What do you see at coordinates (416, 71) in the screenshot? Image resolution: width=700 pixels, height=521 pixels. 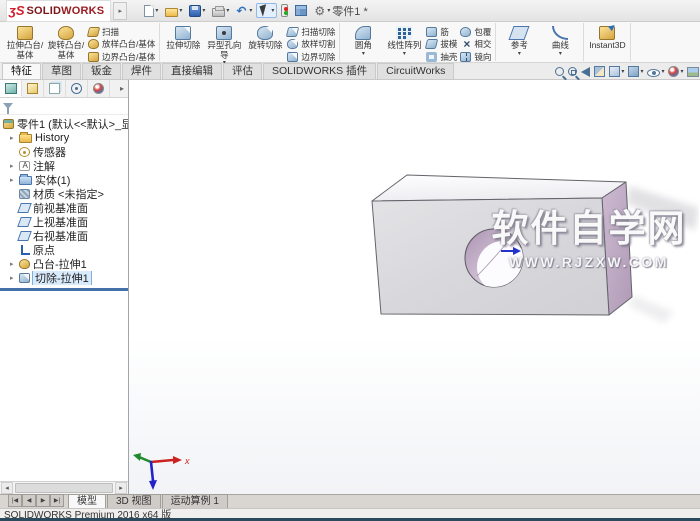 I see `ribbon-tab-8: CircuitWorks` at bounding box center [416, 71].